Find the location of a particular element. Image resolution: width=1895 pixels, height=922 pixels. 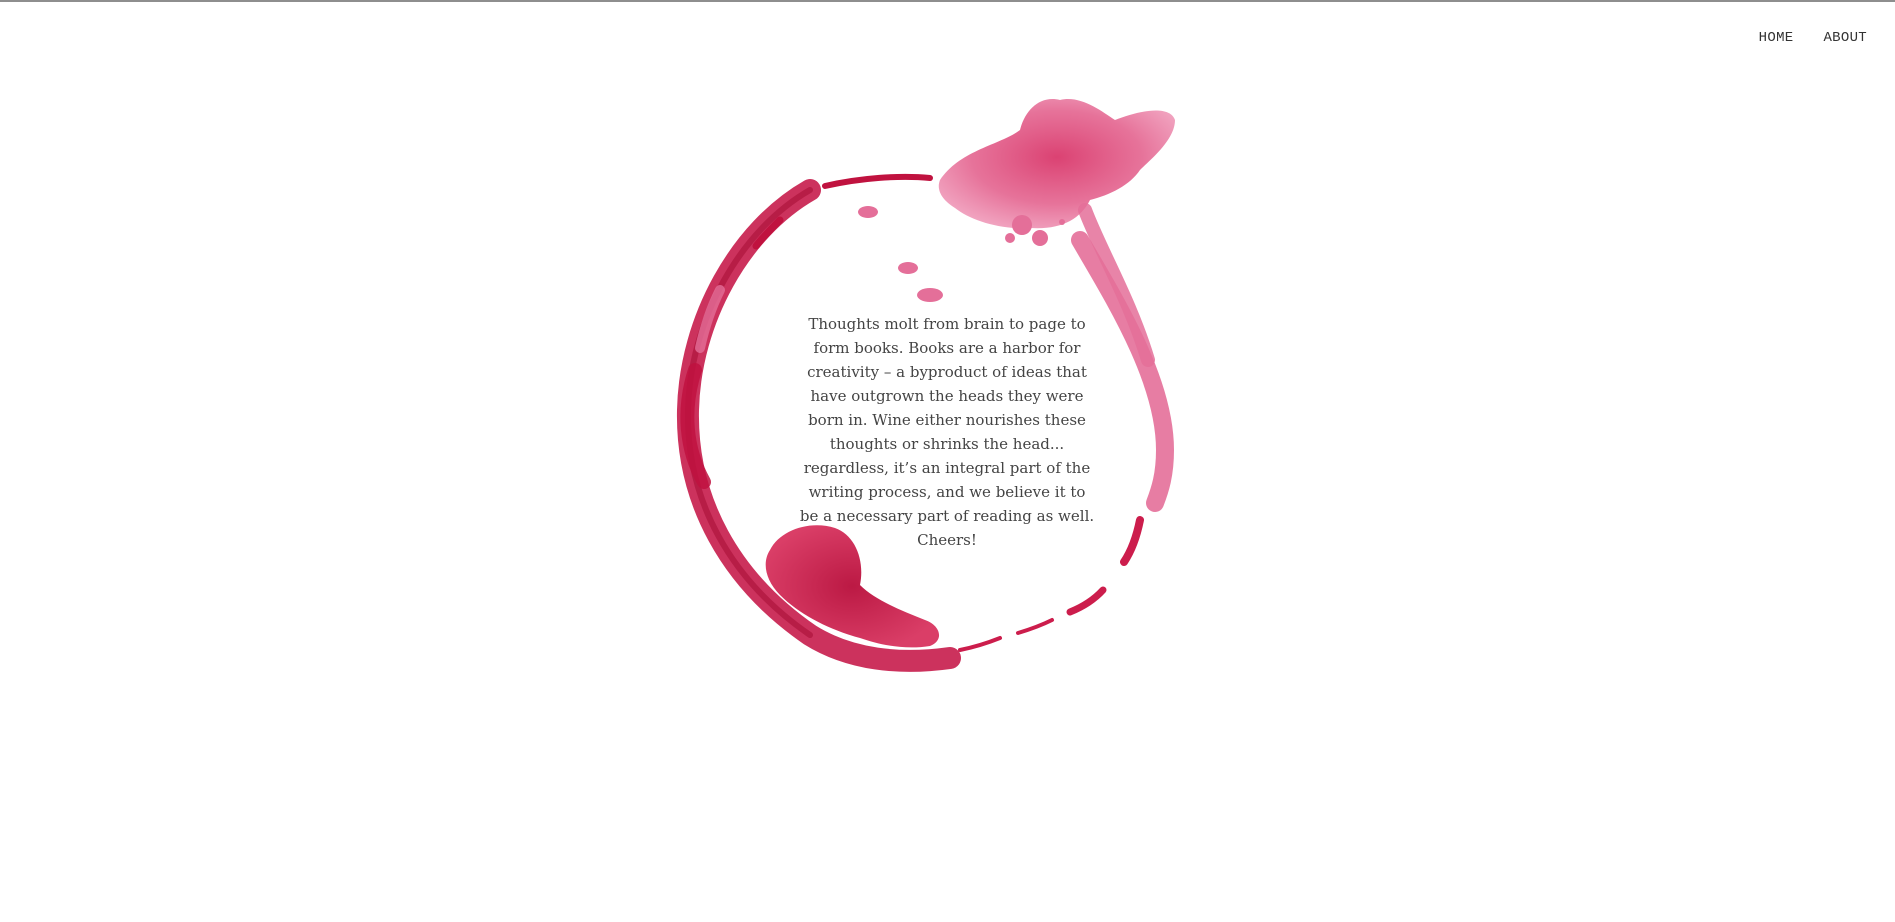

nav-home-link: HOME is located at coordinates (1776, 38).